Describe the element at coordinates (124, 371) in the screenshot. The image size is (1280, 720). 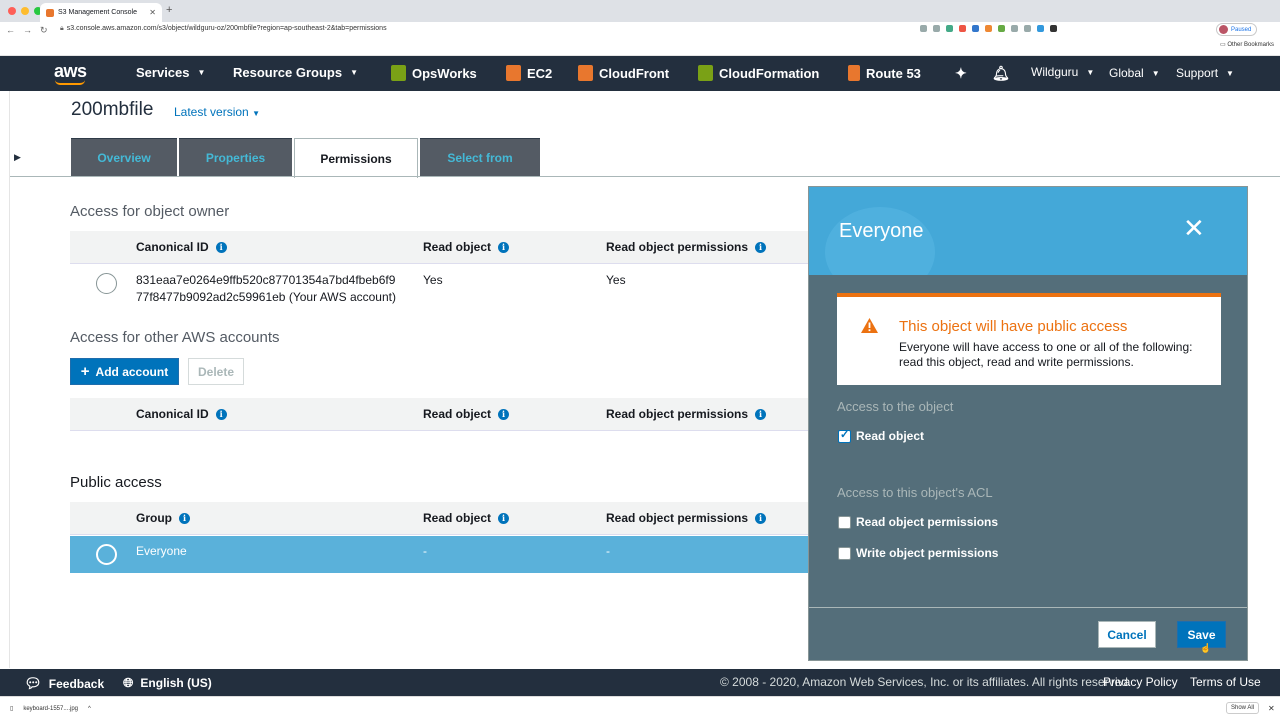
I see `add-account-button: + Add account` at that location.